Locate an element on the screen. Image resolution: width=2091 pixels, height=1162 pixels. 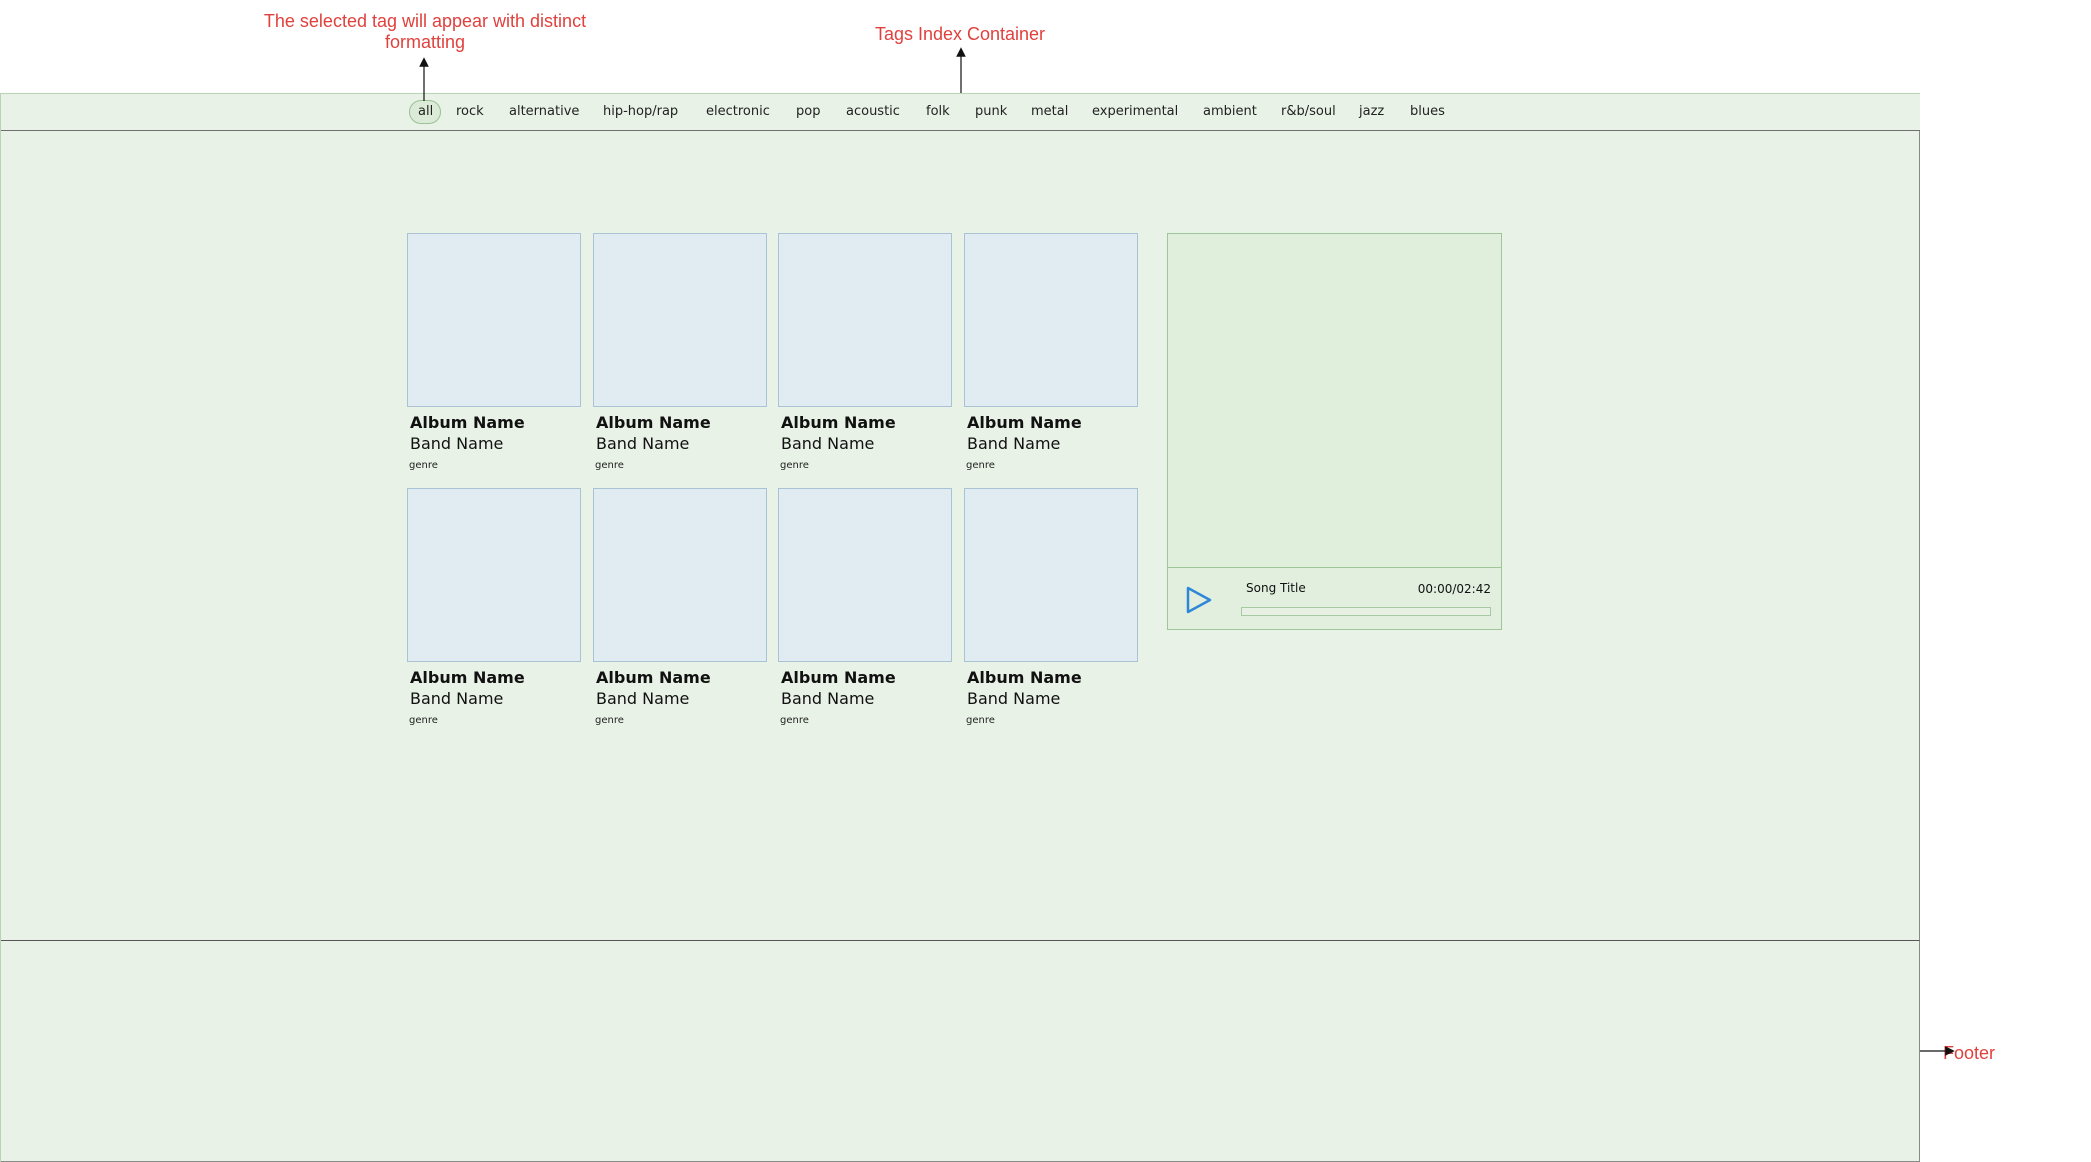
annotation-footer: Footer is located at coordinates (1969, 1053).